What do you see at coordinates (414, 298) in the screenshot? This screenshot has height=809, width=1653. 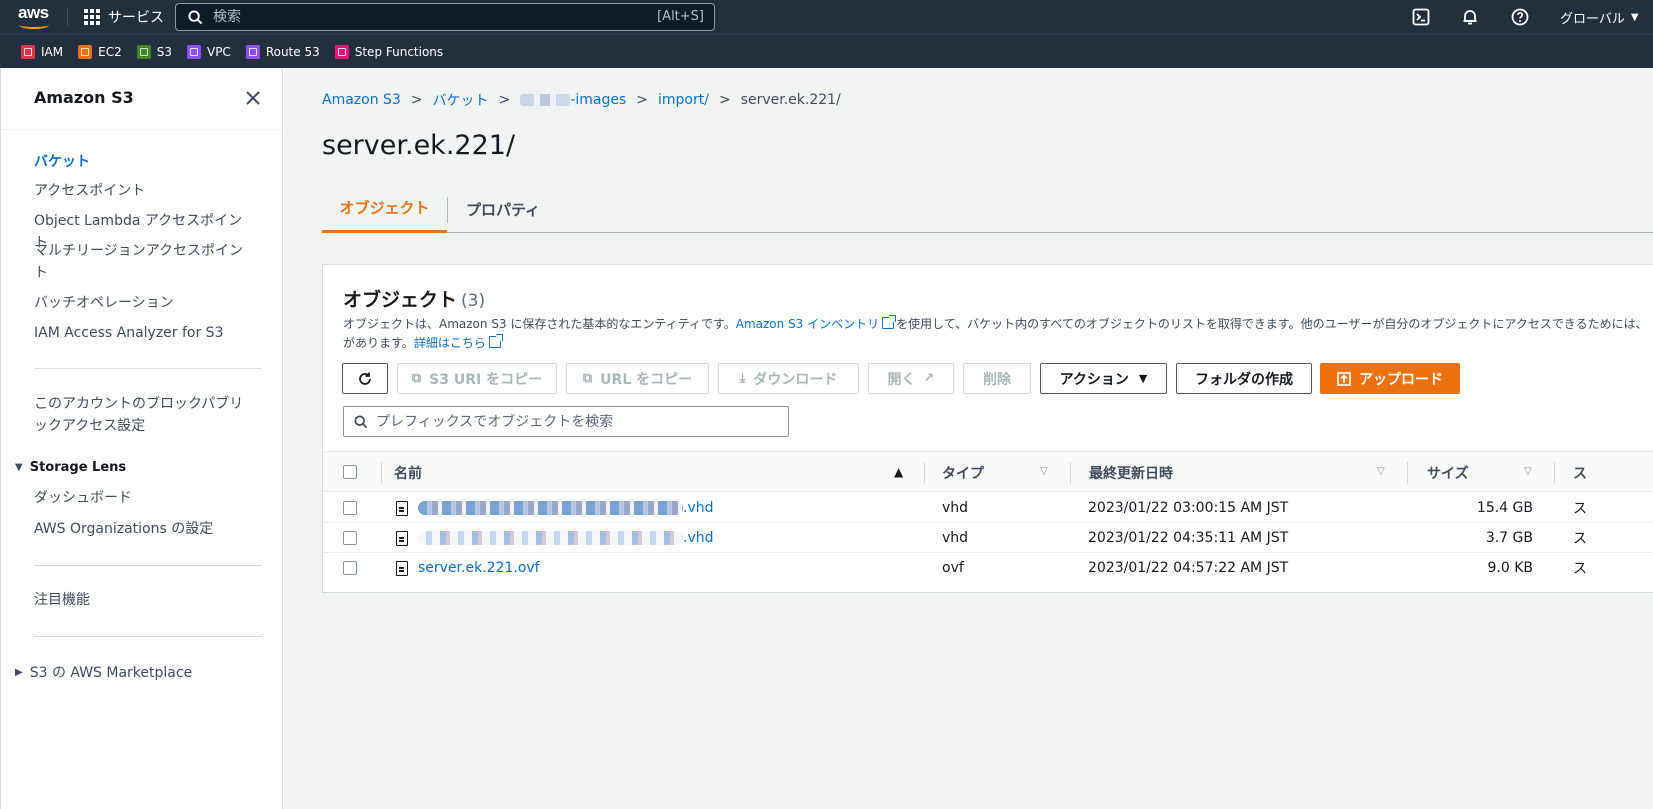 I see `objects-heading: オブジェクト (3)` at bounding box center [414, 298].